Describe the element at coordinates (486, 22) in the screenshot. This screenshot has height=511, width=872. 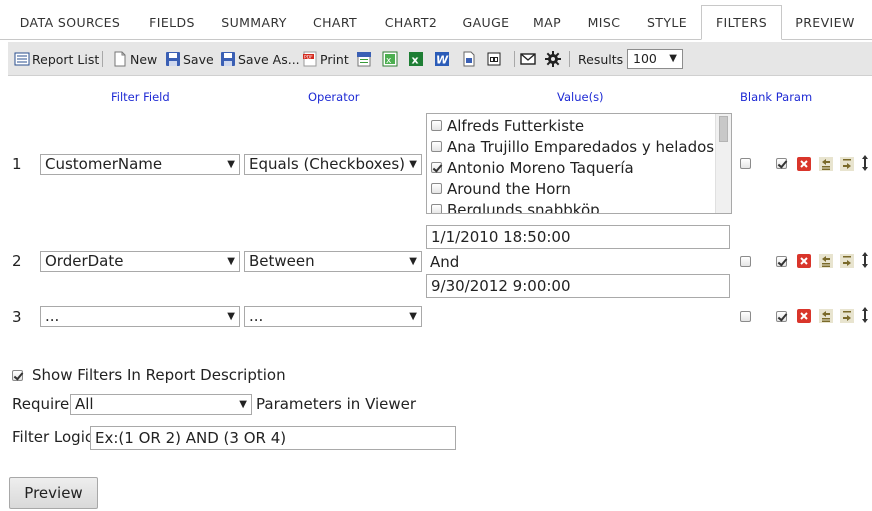
I see `tab-gauge: GAUGE` at that location.